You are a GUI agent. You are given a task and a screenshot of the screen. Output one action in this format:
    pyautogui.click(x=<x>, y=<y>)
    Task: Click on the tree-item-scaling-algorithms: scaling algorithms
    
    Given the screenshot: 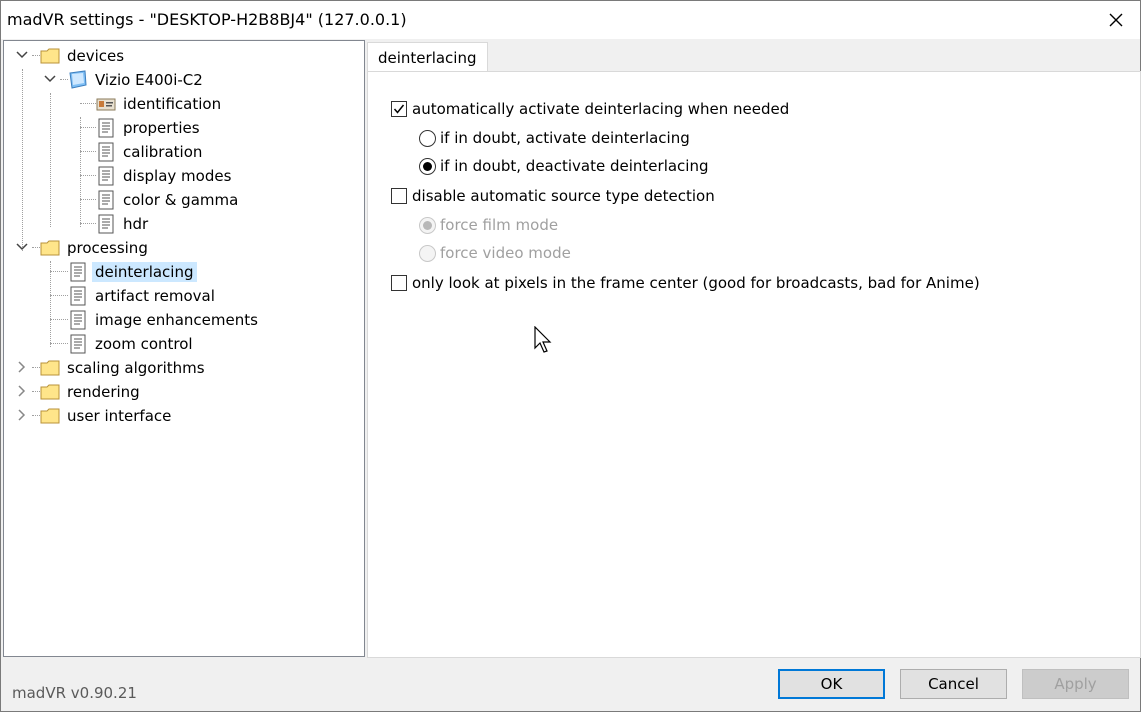 What is the action you would take?
    pyautogui.click(x=124, y=368)
    